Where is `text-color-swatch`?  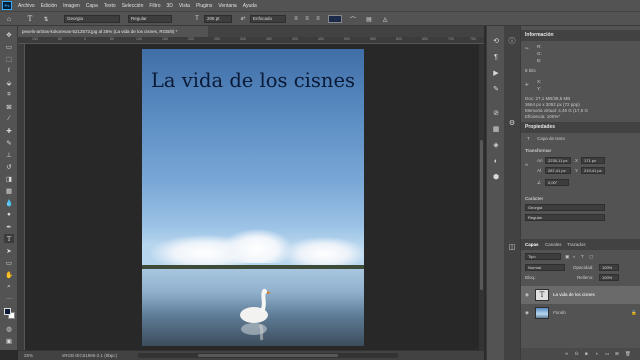 text-color-swatch is located at coordinates (335, 19).